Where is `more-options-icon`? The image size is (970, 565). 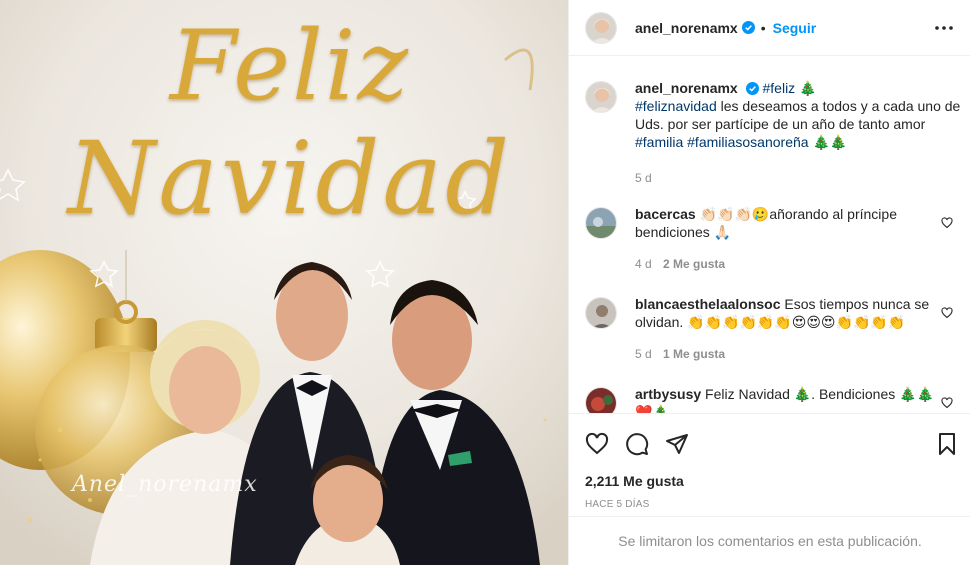
more-options-icon is located at coordinates (944, 28).